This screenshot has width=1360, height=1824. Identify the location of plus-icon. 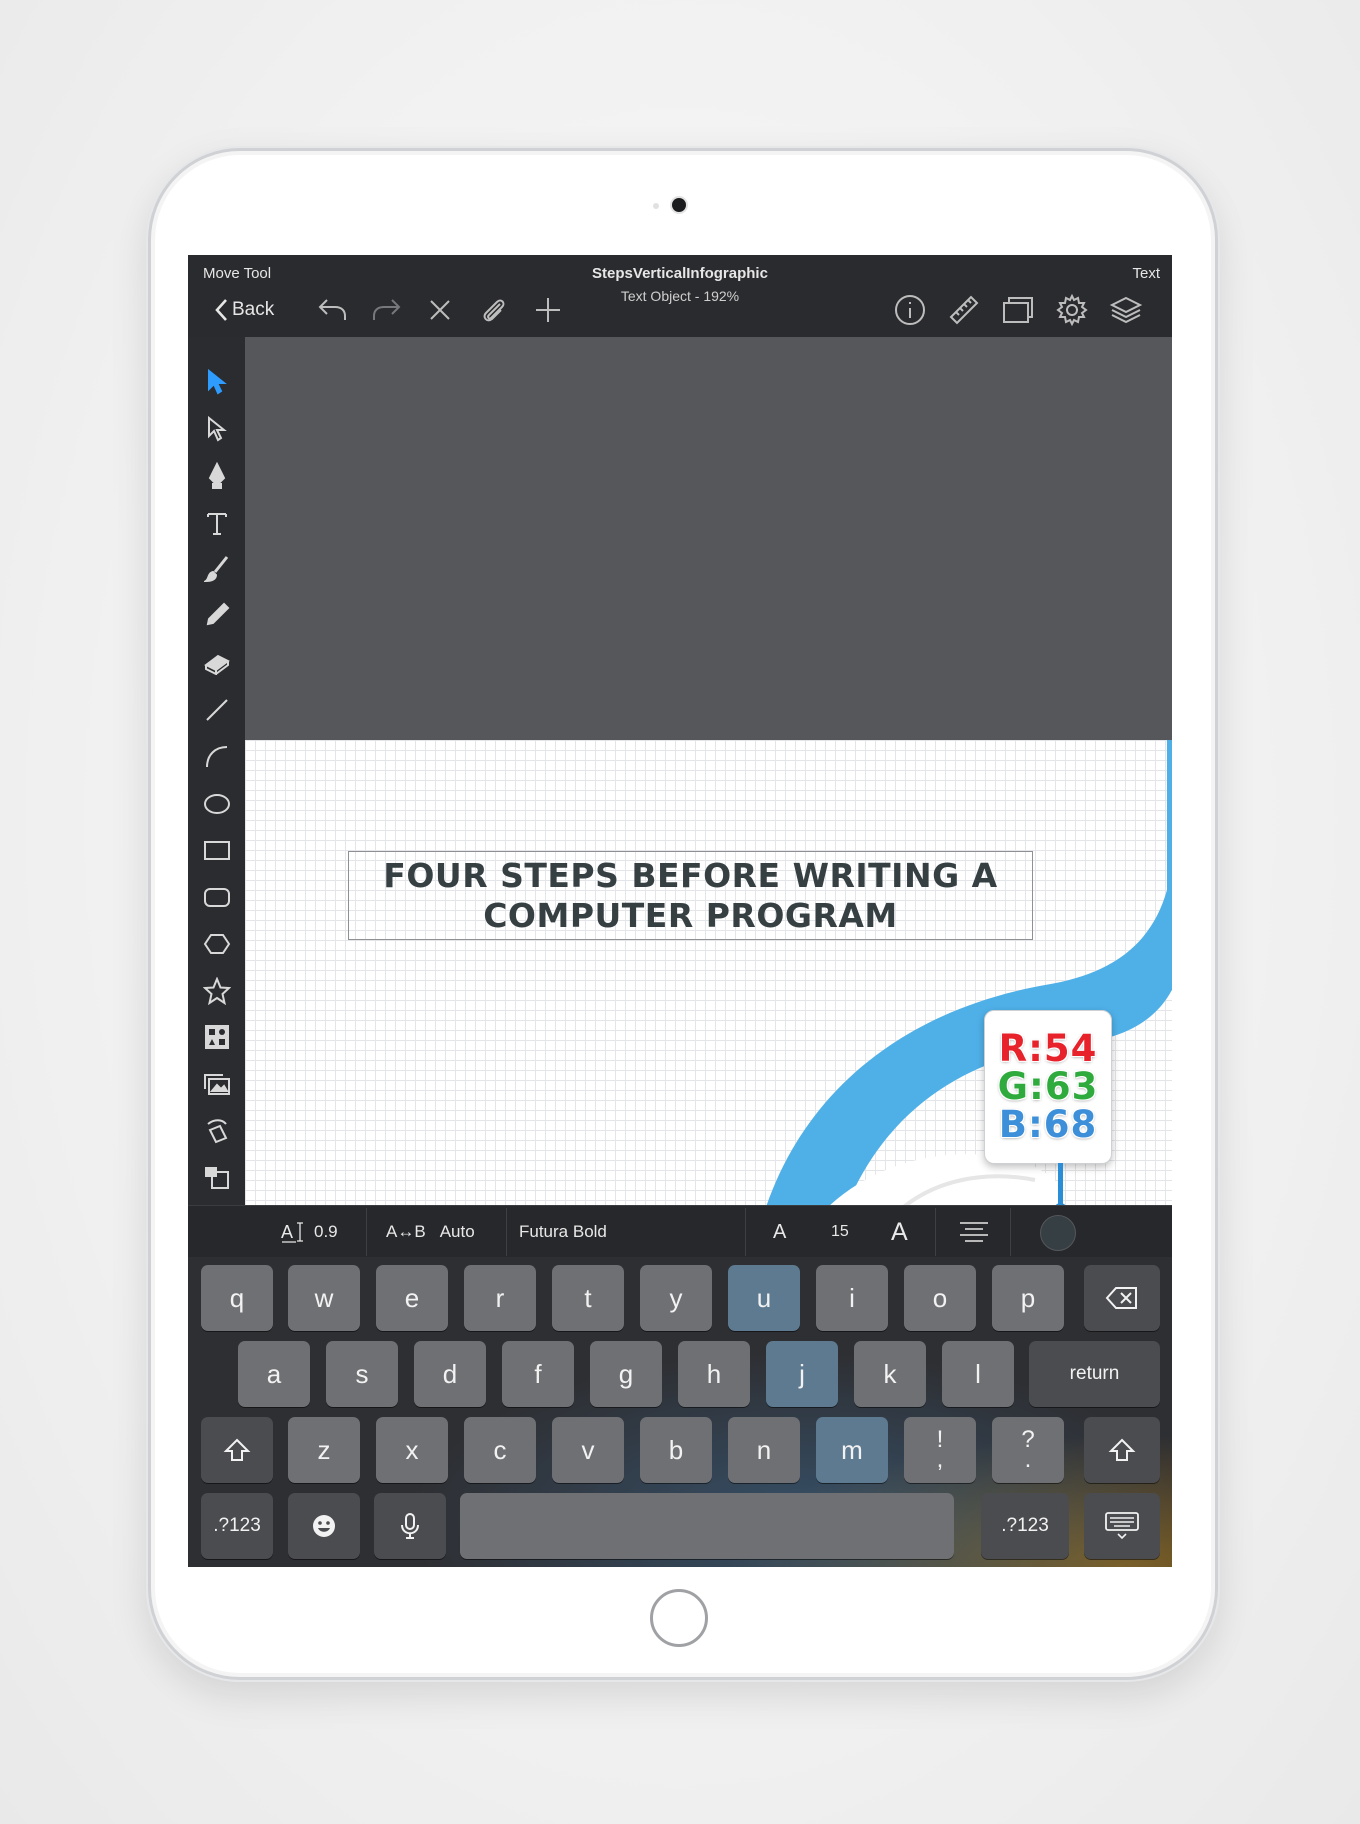
(548, 310).